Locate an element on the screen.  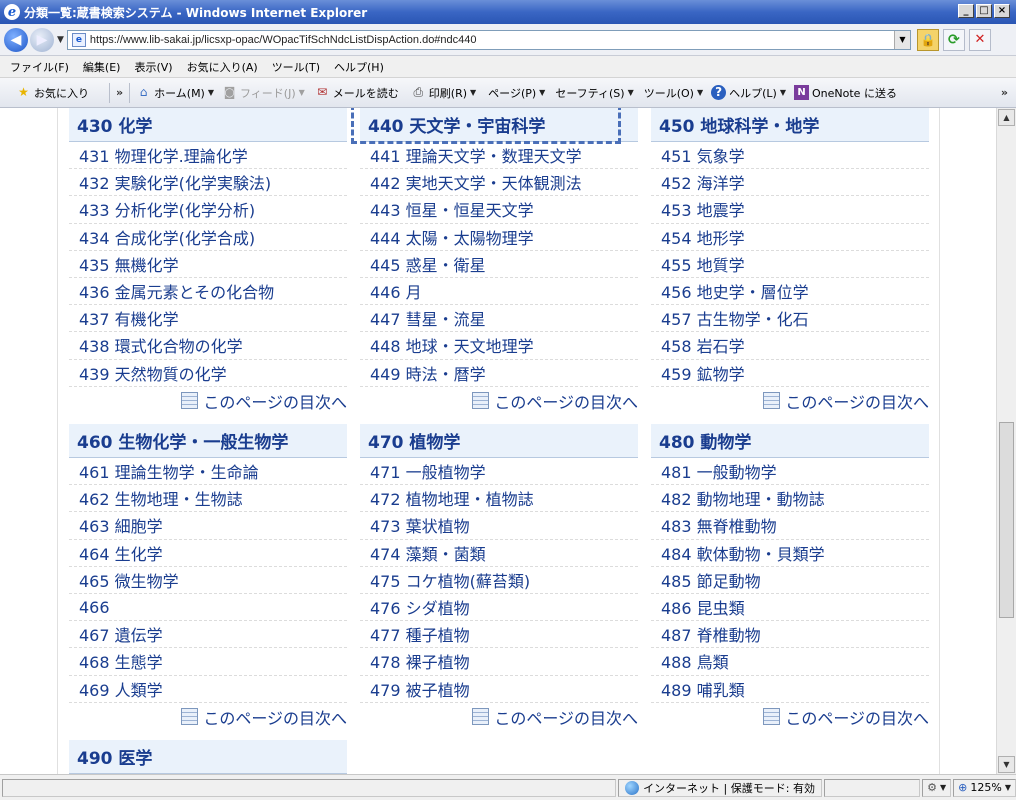
list-item: 477 種子植物 is located at coordinates (499, 635).